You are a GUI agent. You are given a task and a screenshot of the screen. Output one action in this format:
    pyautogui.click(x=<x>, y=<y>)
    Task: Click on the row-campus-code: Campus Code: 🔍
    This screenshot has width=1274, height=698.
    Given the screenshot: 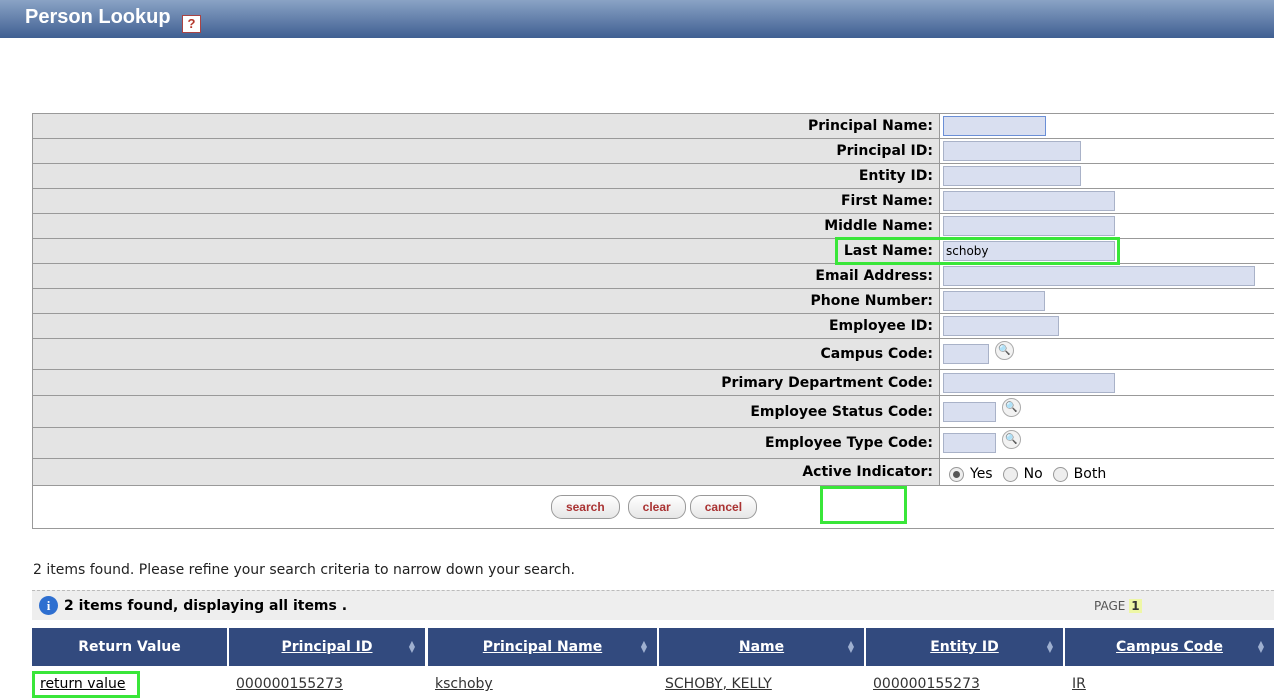 What is the action you would take?
    pyautogui.click(x=653, y=354)
    